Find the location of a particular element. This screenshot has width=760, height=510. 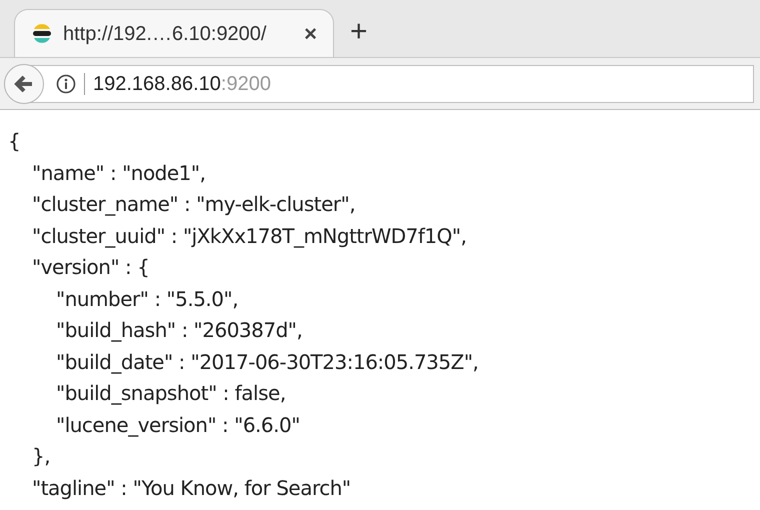

json-line: "name" : "node1", is located at coordinates (119, 173).